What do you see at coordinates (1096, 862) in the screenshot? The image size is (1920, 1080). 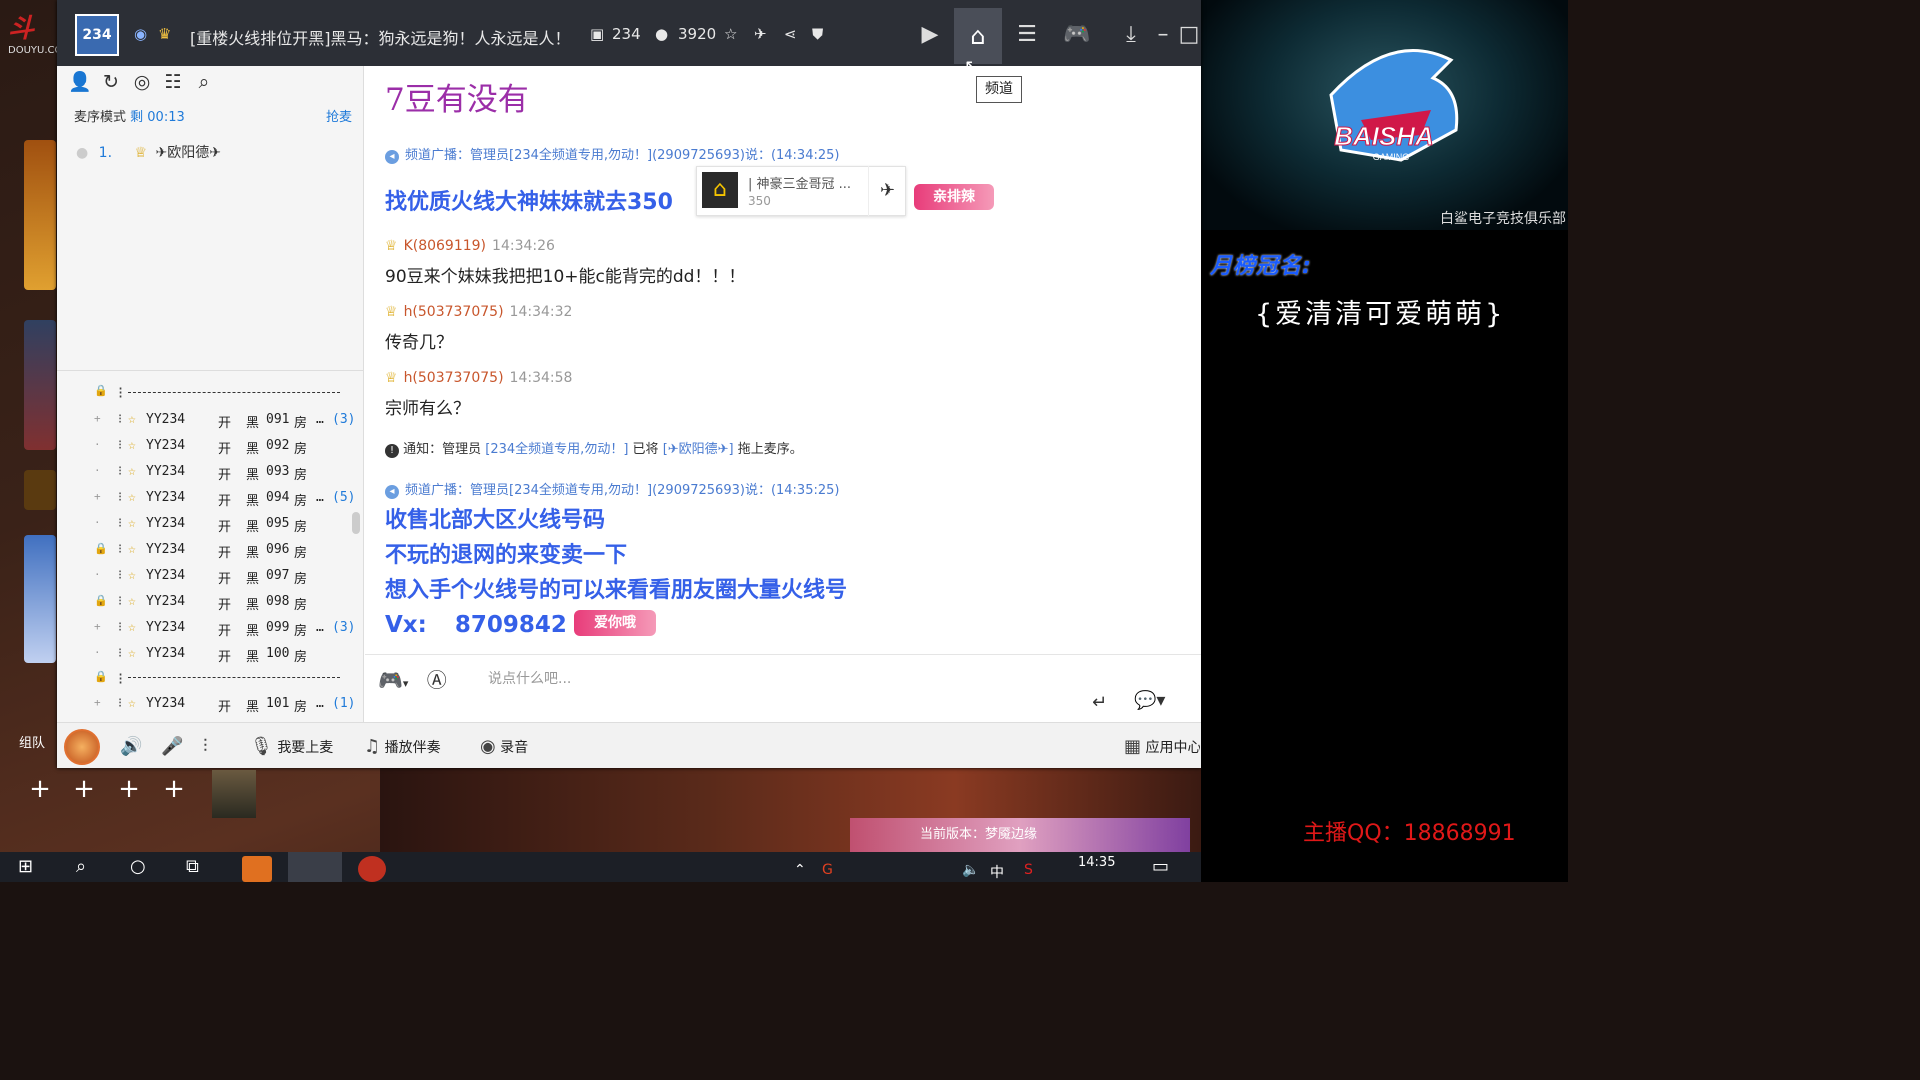 I see `taskbar-clock: 14:35` at bounding box center [1096, 862].